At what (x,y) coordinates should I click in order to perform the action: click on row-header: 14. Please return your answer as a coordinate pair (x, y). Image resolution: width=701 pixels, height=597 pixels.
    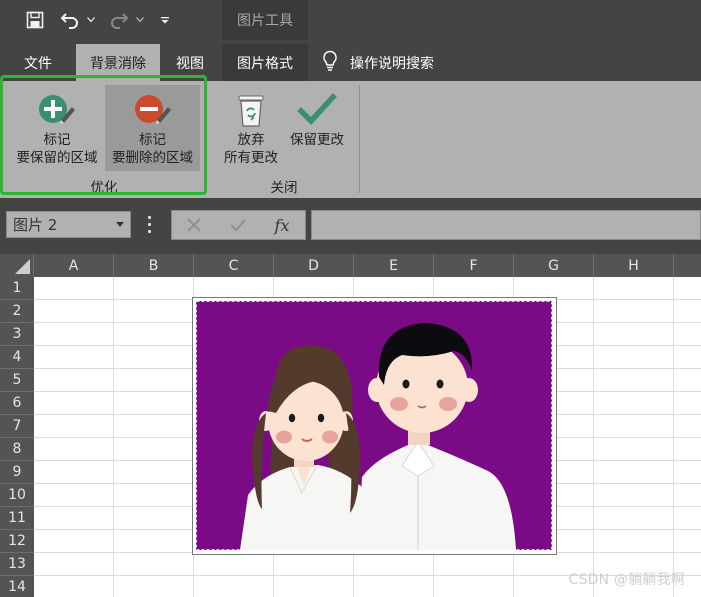
    Looking at the image, I should click on (17, 586).